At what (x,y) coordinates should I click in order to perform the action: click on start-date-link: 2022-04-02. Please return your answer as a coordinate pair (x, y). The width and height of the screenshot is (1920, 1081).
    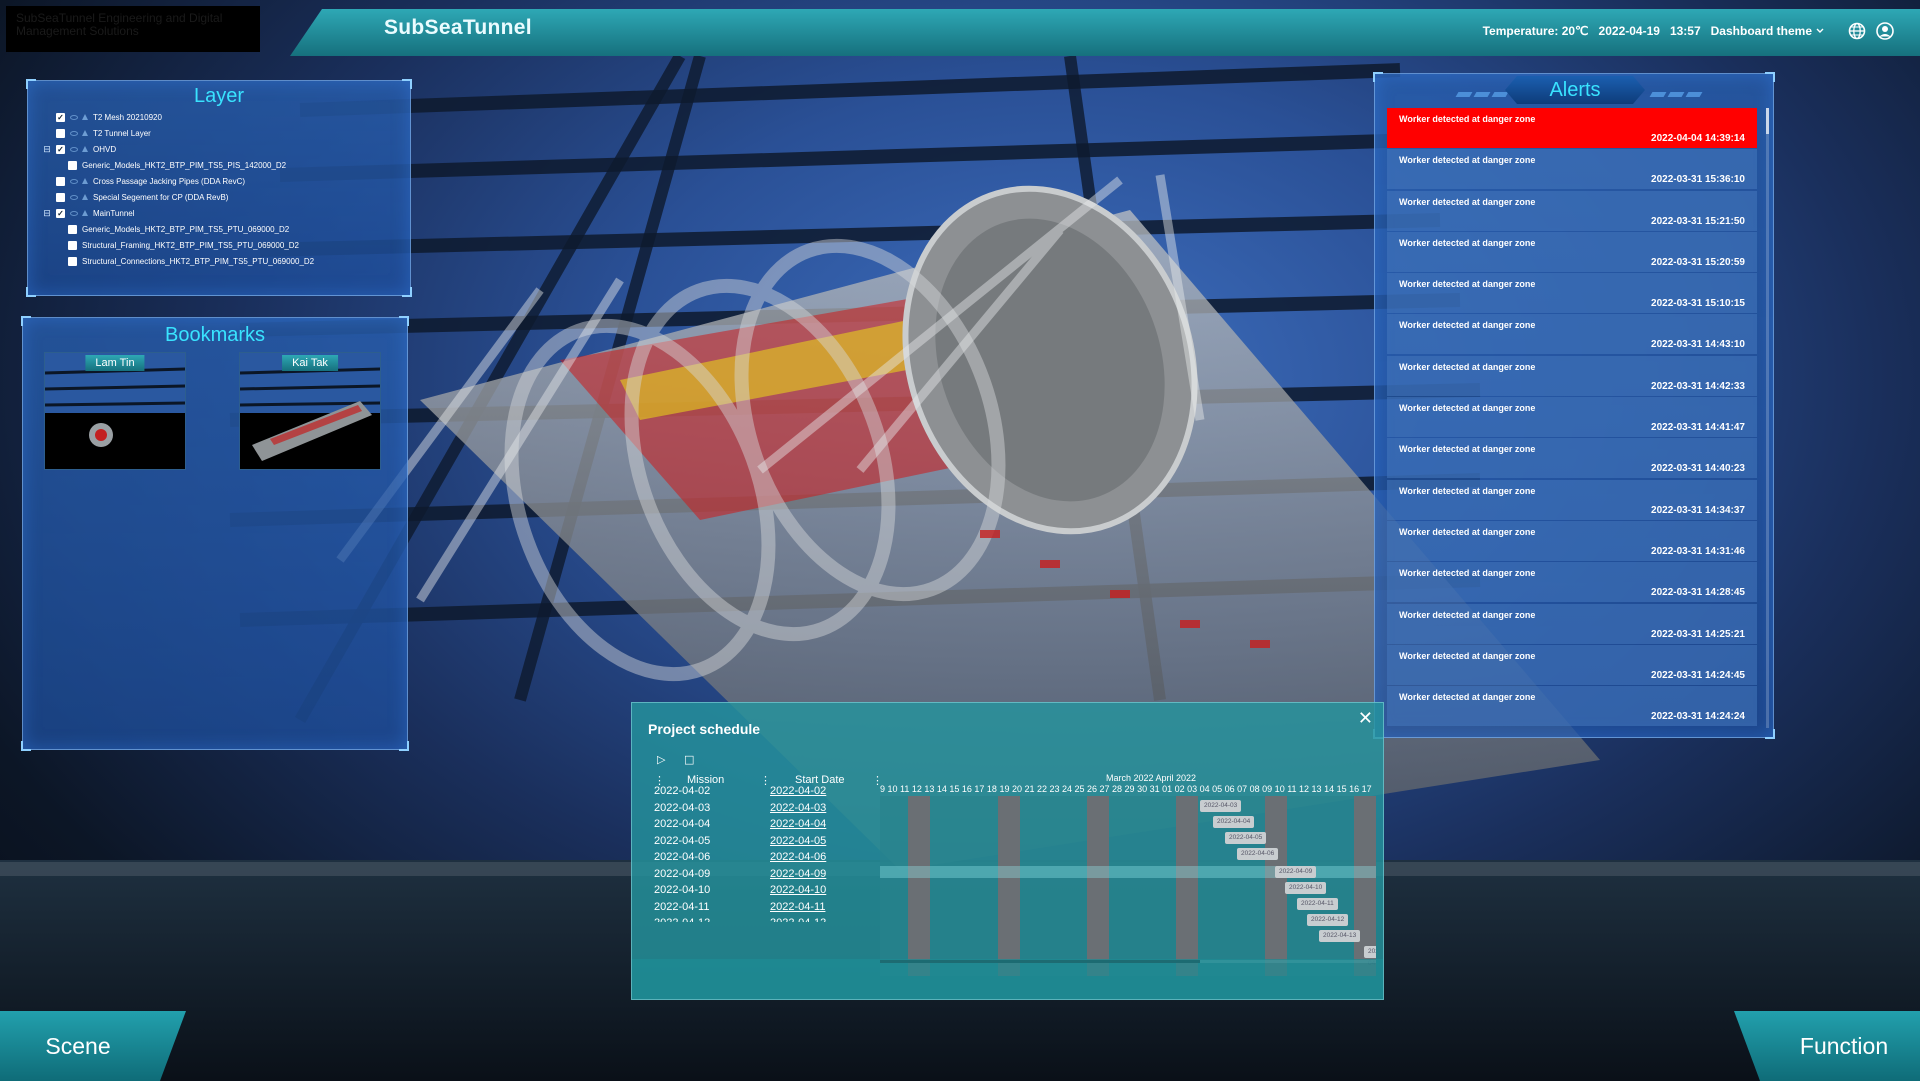
    Looking at the image, I should click on (798, 793).